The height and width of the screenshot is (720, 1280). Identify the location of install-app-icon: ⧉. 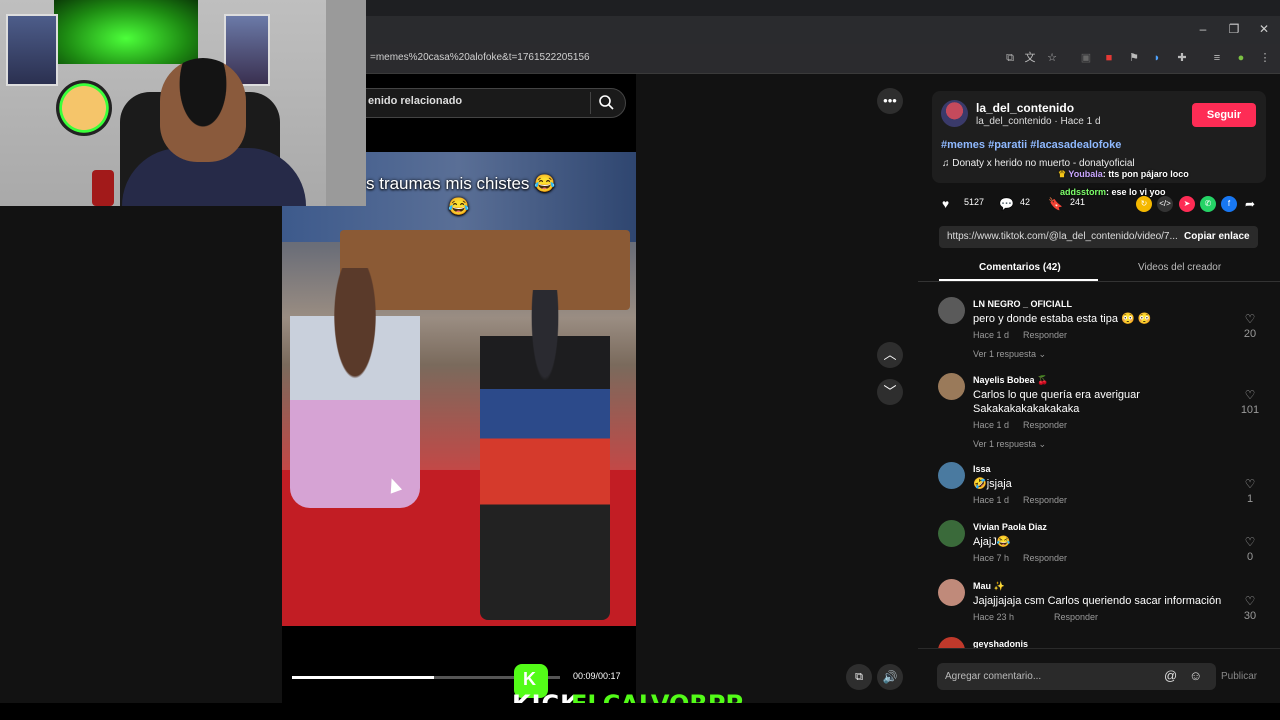
(1010, 58).